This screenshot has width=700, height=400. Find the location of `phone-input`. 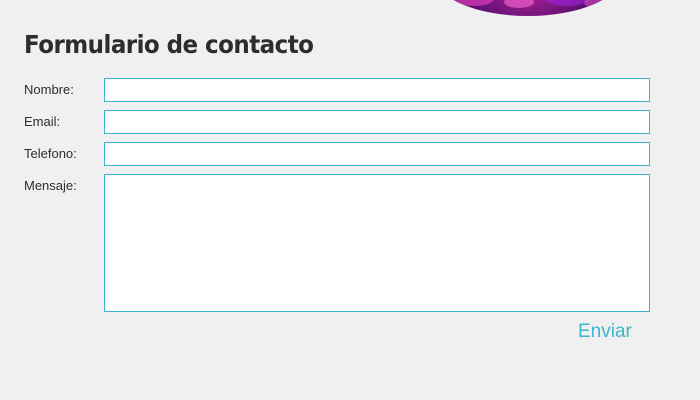

phone-input is located at coordinates (377, 154).